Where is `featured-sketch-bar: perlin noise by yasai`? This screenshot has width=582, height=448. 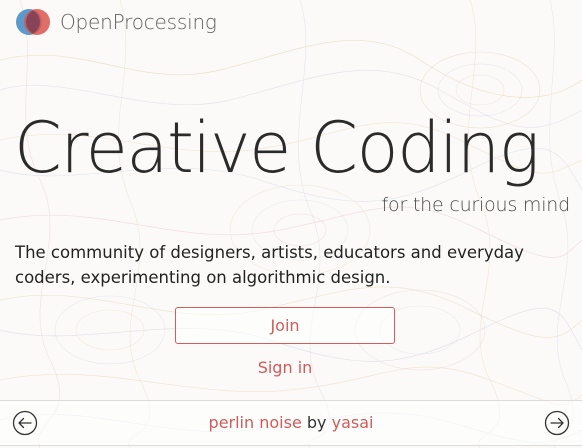
featured-sketch-bar: perlin noise by yasai is located at coordinates (291, 423).